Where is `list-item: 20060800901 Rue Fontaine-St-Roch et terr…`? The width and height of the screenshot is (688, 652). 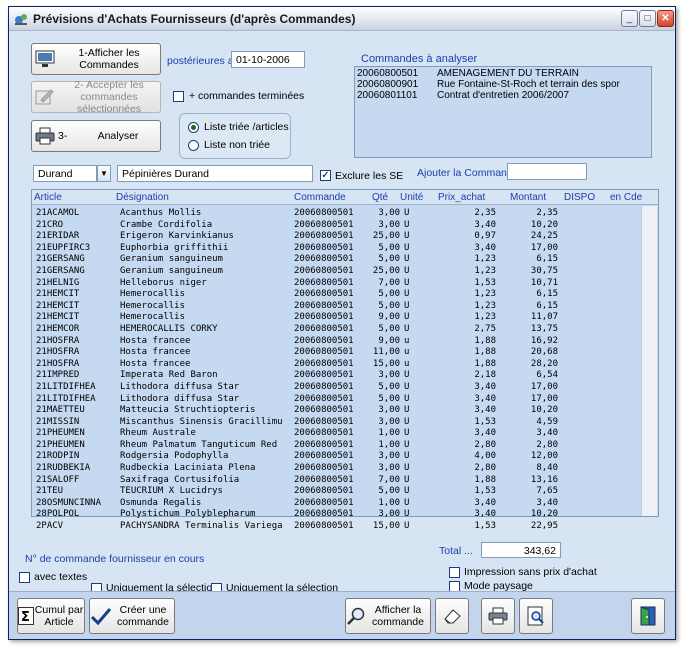
list-item: 20060800901 Rue Fontaine-St-Roch et terr… is located at coordinates (503, 84).